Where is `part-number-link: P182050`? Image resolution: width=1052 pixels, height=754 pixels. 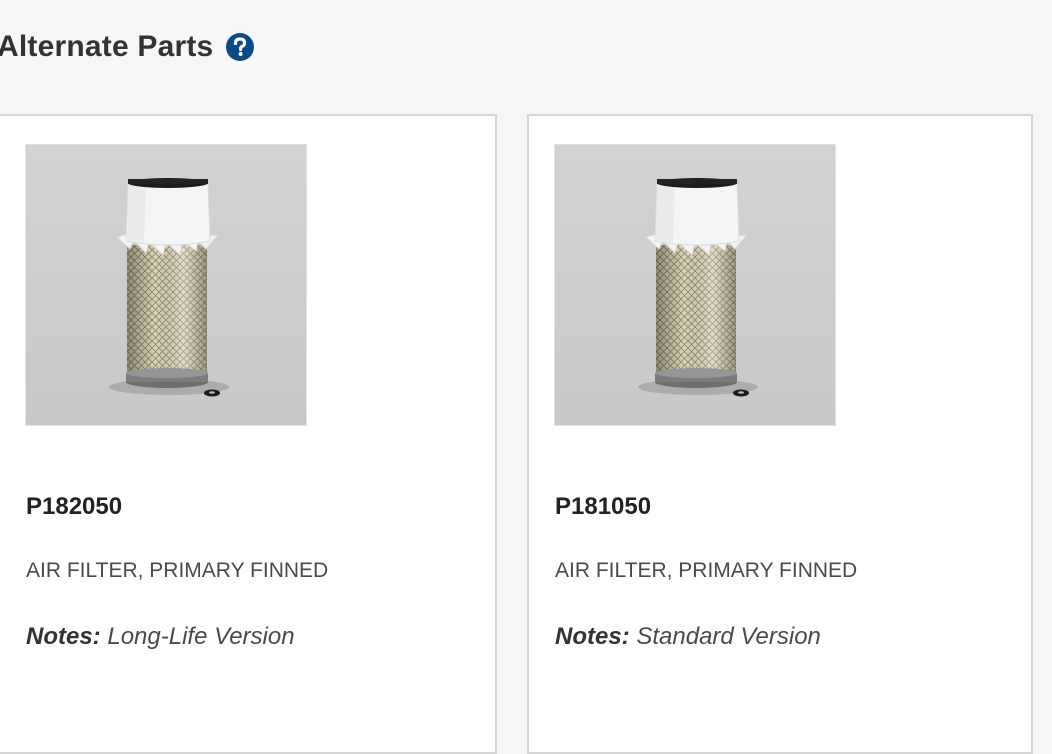
part-number-link: P182050 is located at coordinates (74, 507).